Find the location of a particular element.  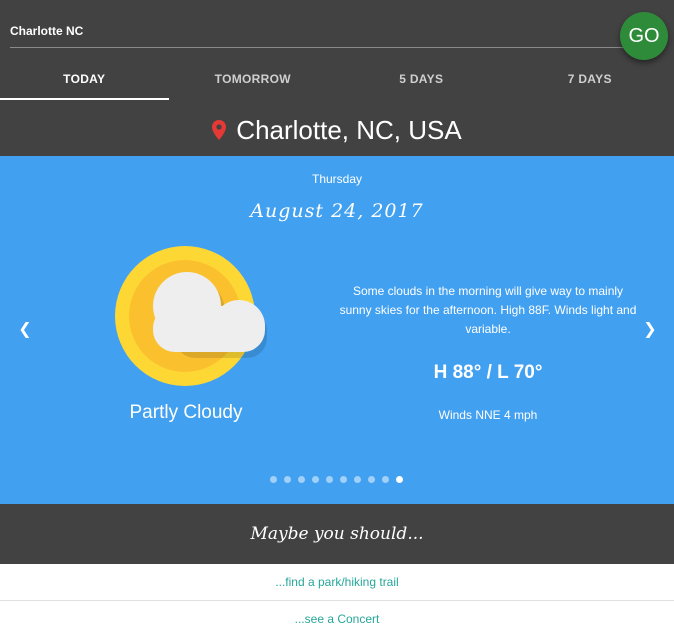

carousel-dots is located at coordinates (336, 479).